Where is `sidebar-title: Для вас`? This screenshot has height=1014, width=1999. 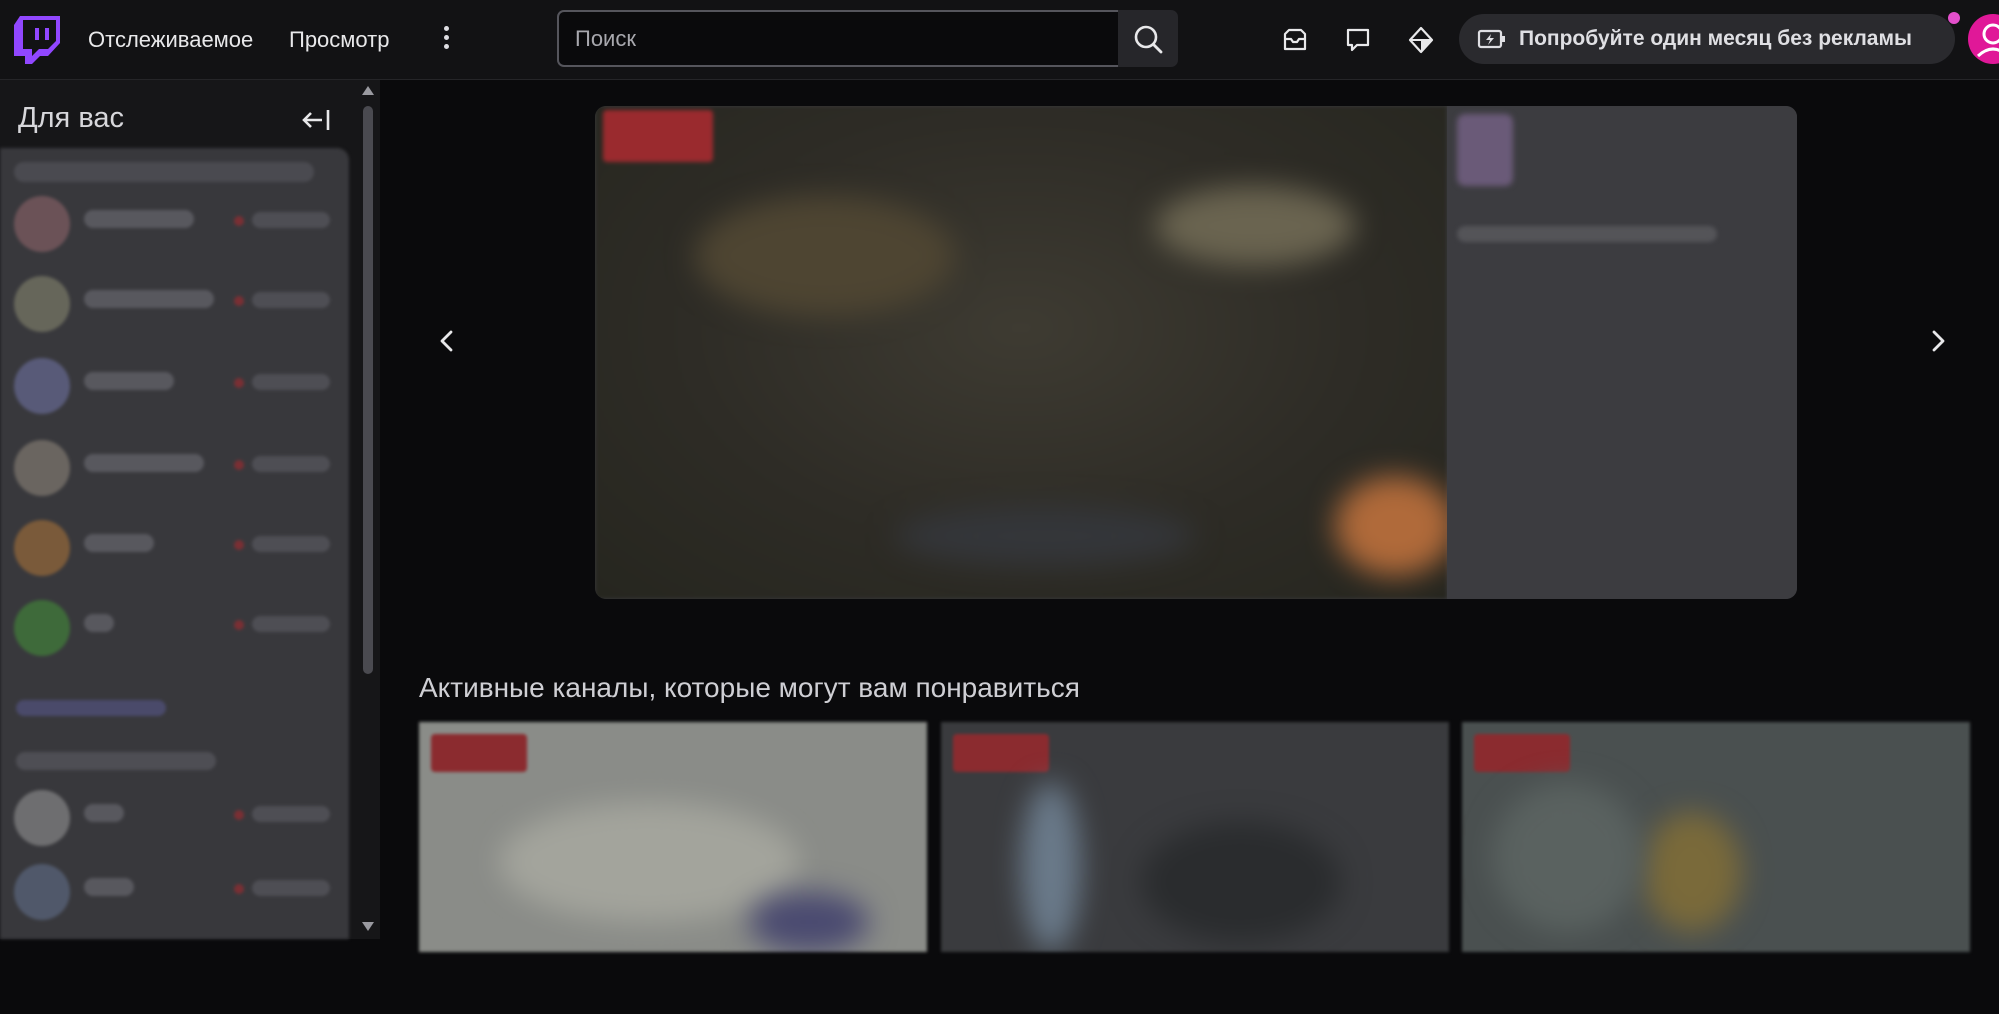
sidebar-title: Для вас is located at coordinates (71, 118).